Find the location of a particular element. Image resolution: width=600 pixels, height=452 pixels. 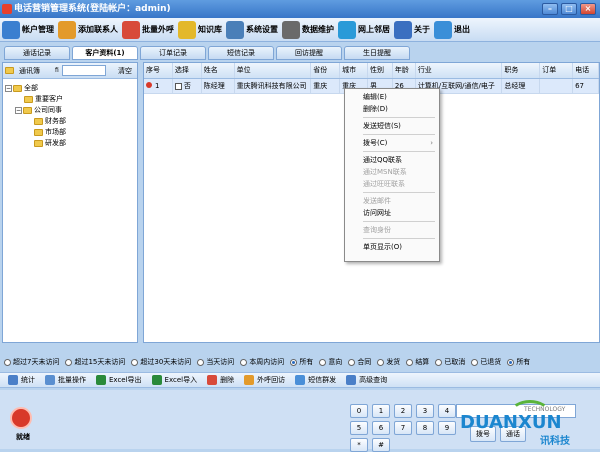

keypad-key: 7 is located at coordinates (403, 428).